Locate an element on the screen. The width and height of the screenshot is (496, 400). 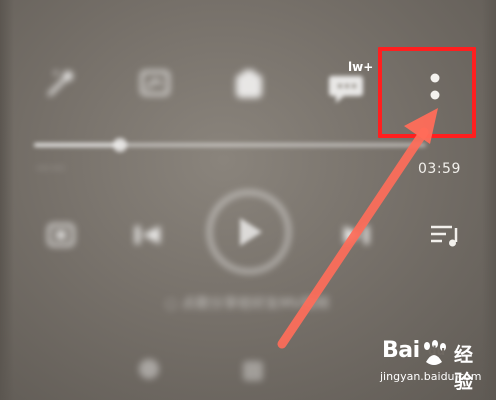
watermark-jingyan: 经验 is located at coordinates (464, 368).